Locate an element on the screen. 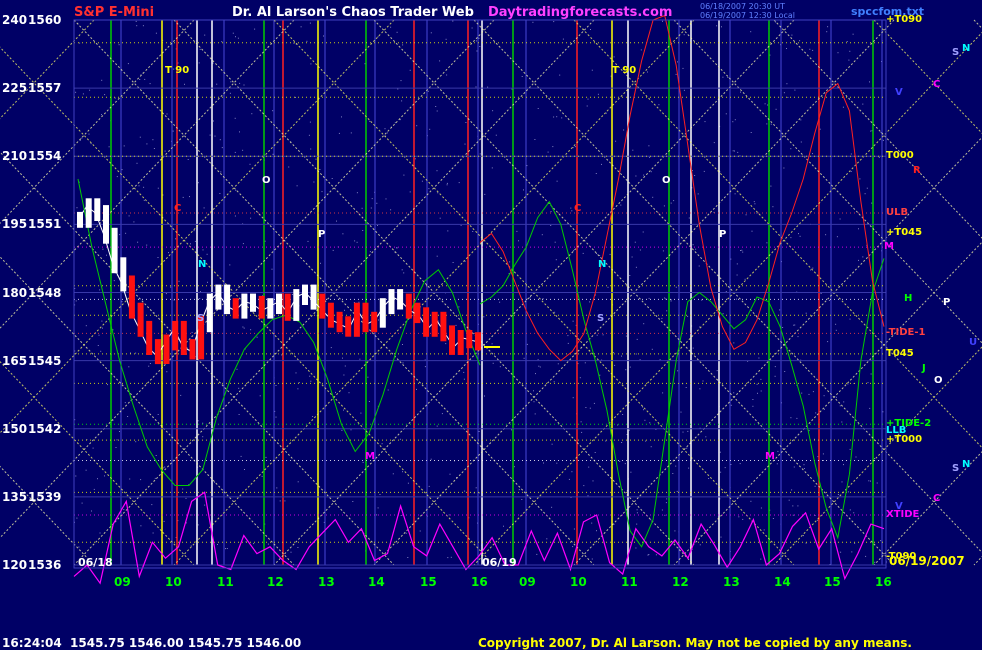  level-label: T000 is located at coordinates (900, 156).